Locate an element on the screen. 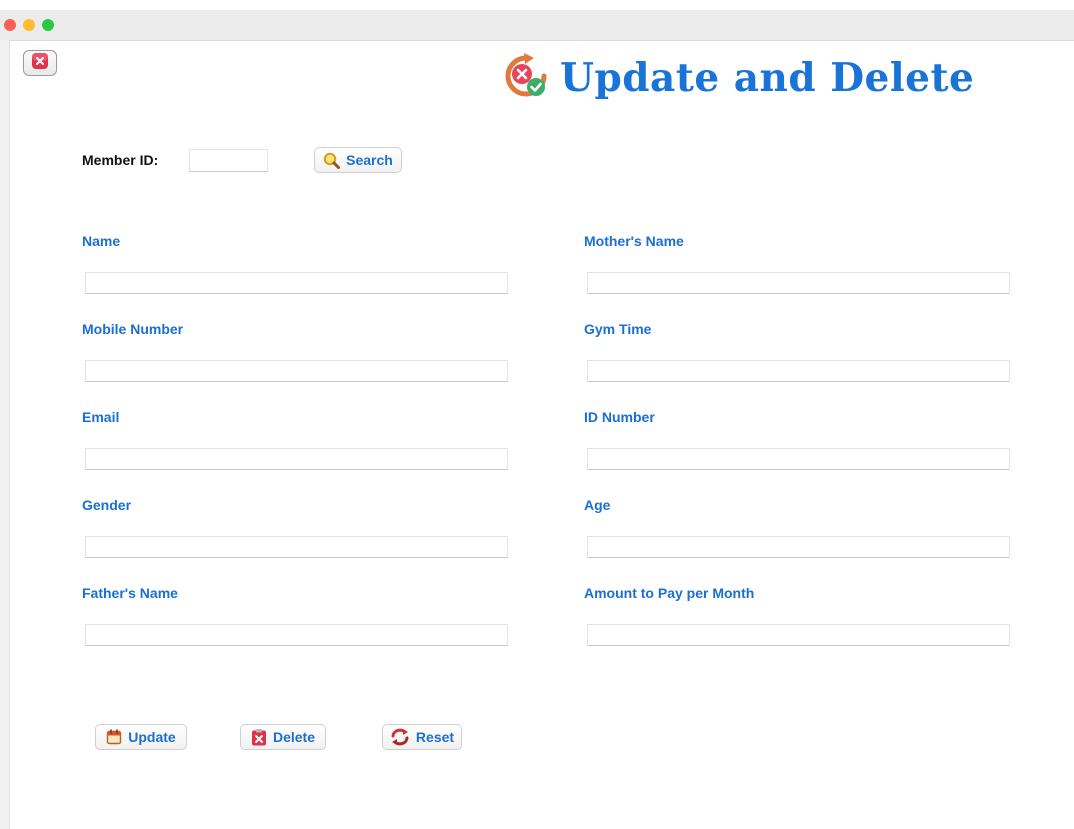 This screenshot has width=1074, height=829. mobile-number-field is located at coordinates (296, 371).